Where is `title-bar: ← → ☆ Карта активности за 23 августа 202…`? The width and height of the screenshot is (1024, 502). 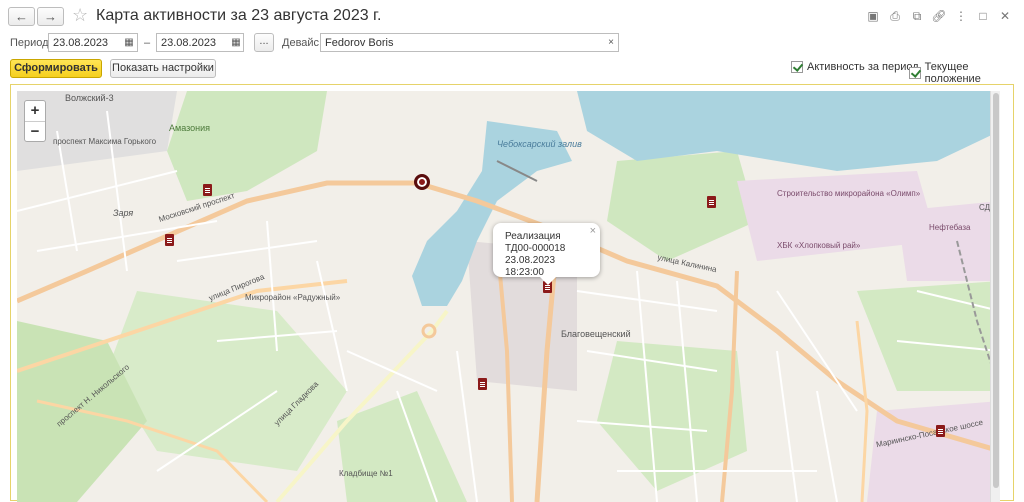 title-bar: ← → ☆ Карта активности за 23 августа 202… is located at coordinates (512, 16).